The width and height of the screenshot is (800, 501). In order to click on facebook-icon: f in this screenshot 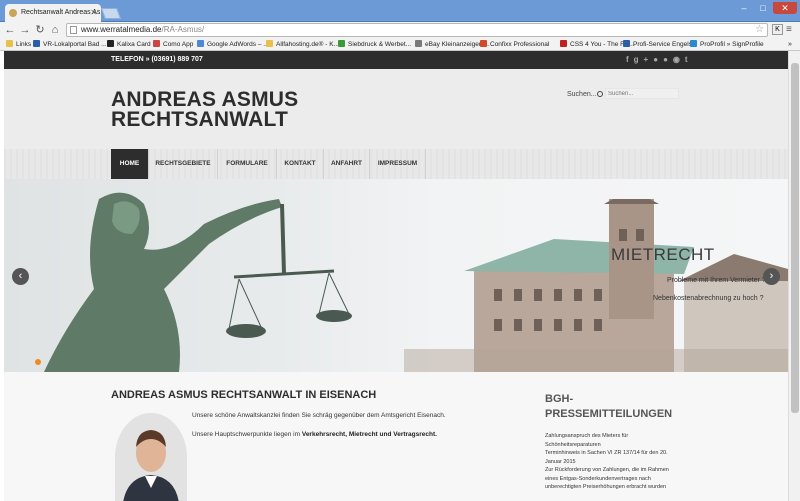, I will do `click(630, 59)`.